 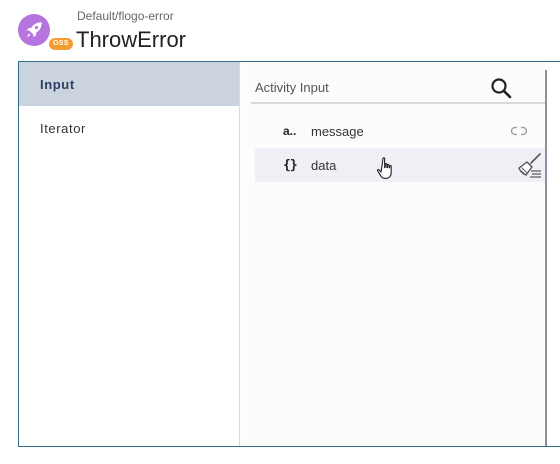 I want to click on breadcrumb: Default/flogo-error, so click(x=125, y=16).